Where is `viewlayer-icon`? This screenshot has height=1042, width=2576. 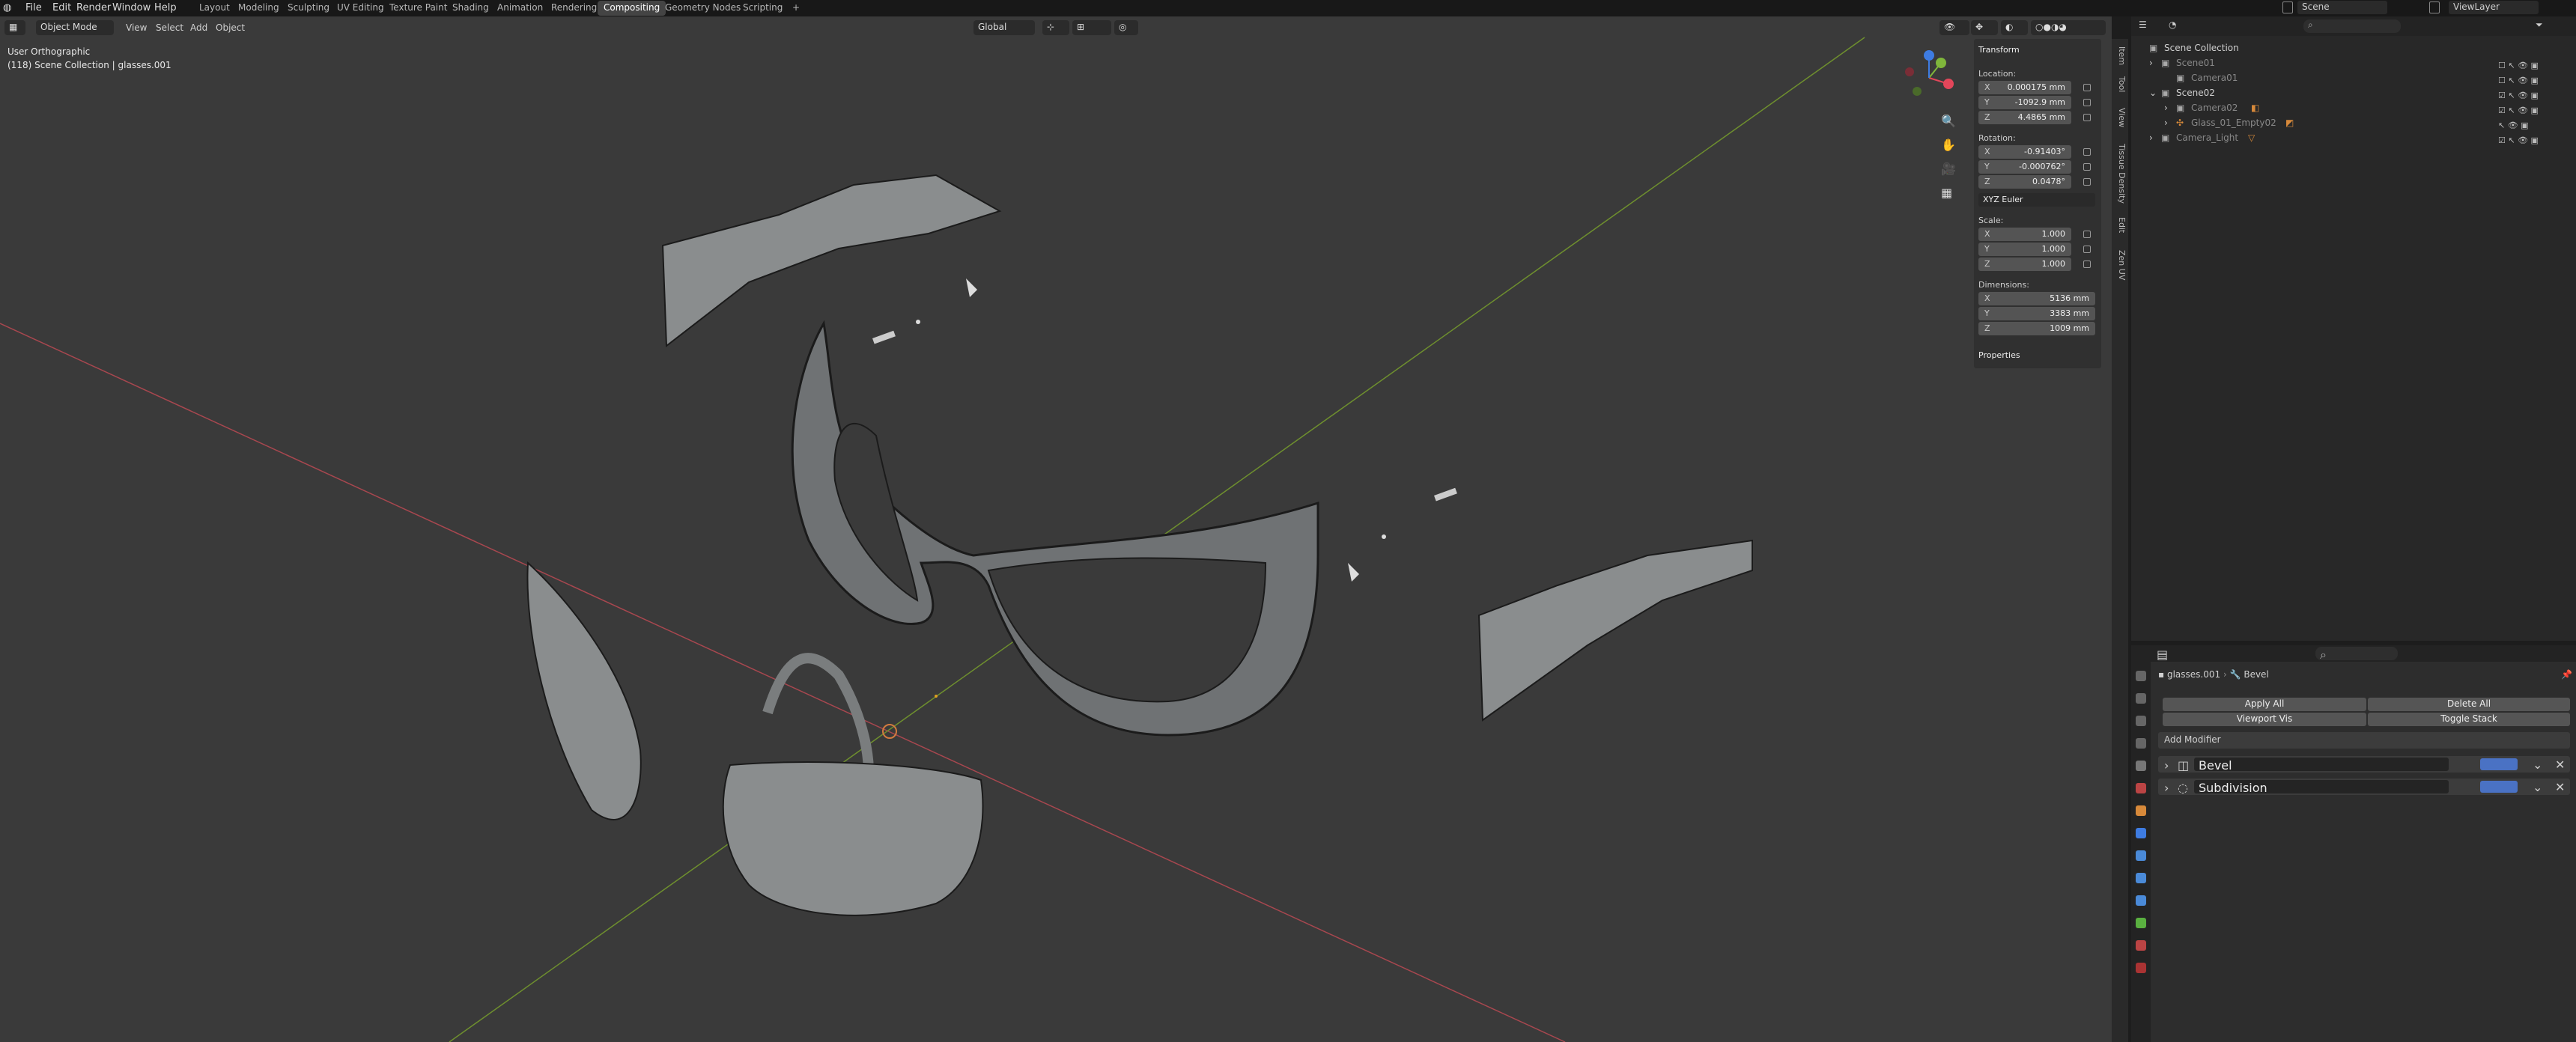 viewlayer-icon is located at coordinates (2434, 7).